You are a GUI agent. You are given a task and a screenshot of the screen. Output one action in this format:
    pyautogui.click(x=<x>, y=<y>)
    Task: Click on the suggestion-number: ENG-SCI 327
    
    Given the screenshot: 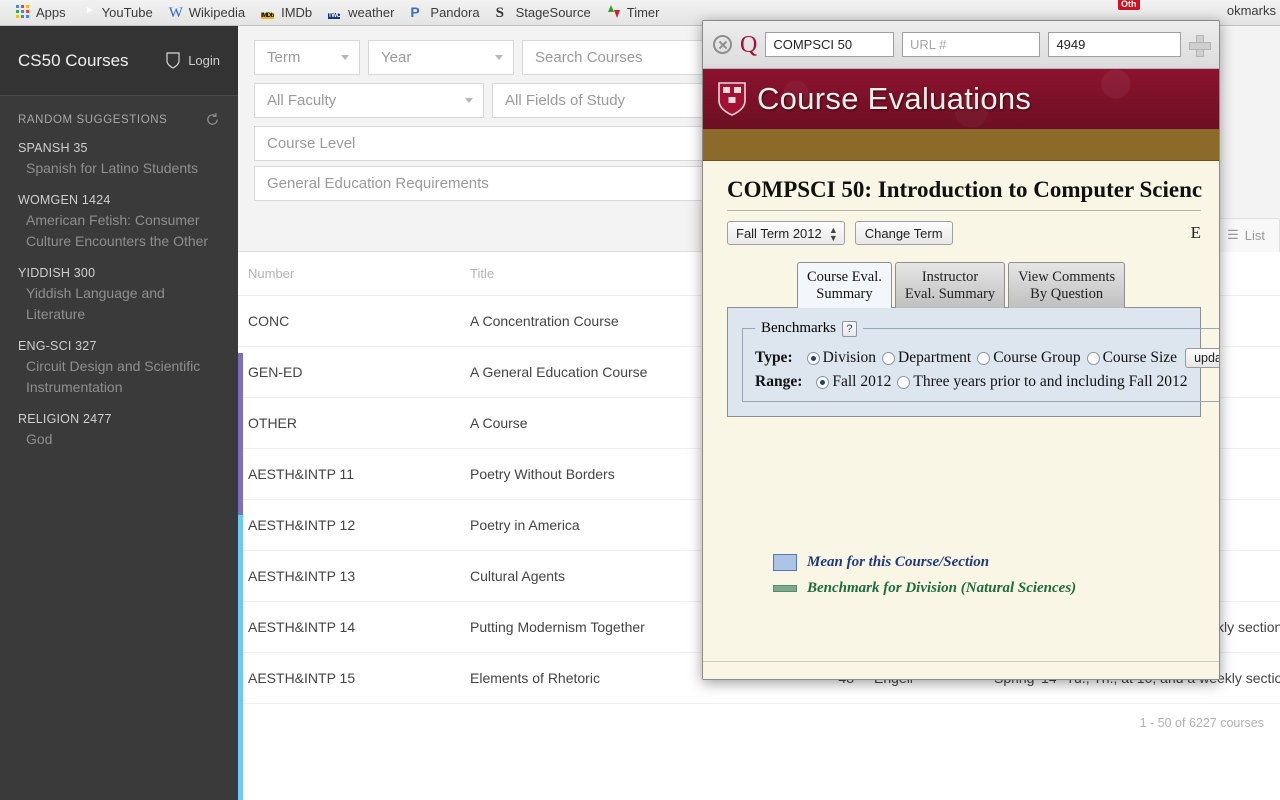 What is the action you would take?
    pyautogui.click(x=57, y=346)
    